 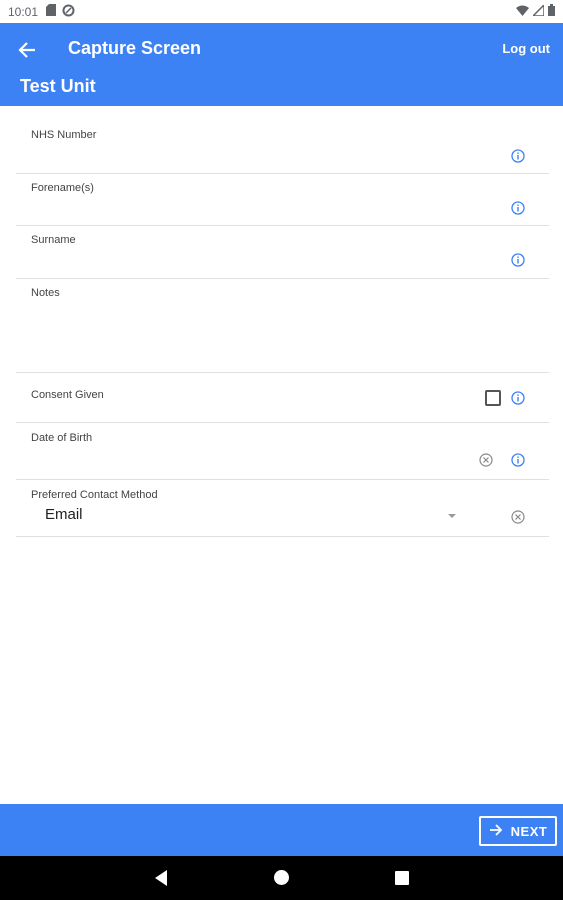 I want to click on page-title: Capture Screen, so click(x=135, y=48).